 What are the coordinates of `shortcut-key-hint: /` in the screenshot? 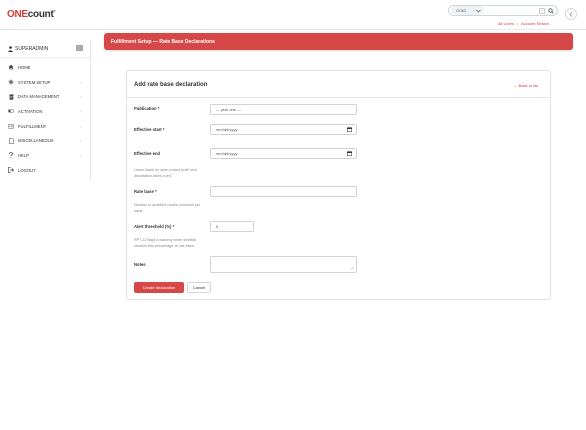 It's located at (542, 10).